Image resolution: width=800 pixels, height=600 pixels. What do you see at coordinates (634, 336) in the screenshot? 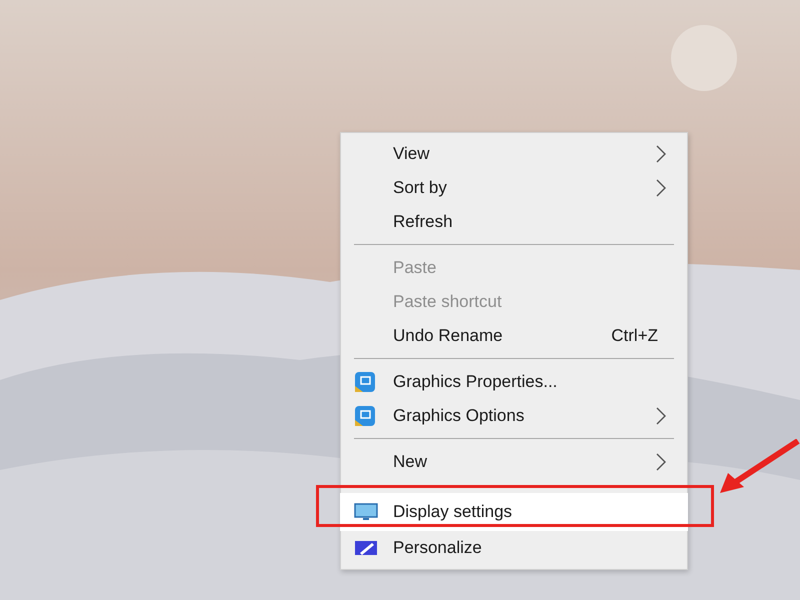
I see `shortcut-text: Ctrl+Z` at bounding box center [634, 336].